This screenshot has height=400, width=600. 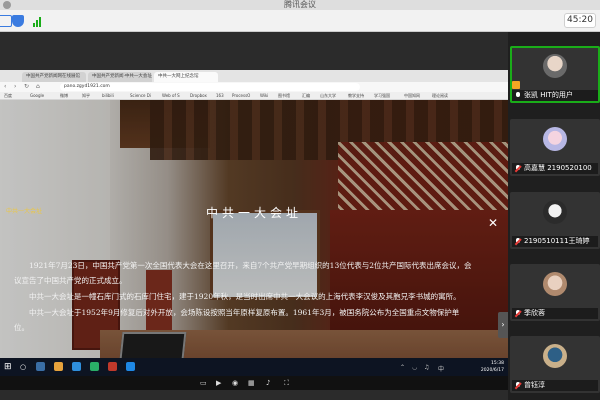 I want to click on bookmark-item: Dropbox, so click(x=198, y=96).